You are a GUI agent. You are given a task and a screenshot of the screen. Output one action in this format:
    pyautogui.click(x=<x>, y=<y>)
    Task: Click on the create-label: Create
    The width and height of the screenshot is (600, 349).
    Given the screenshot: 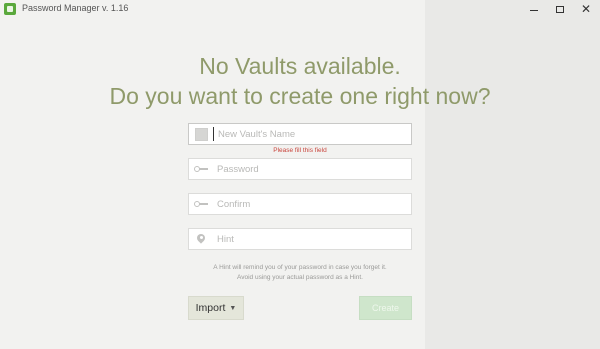 What is the action you would take?
    pyautogui.click(x=385, y=308)
    